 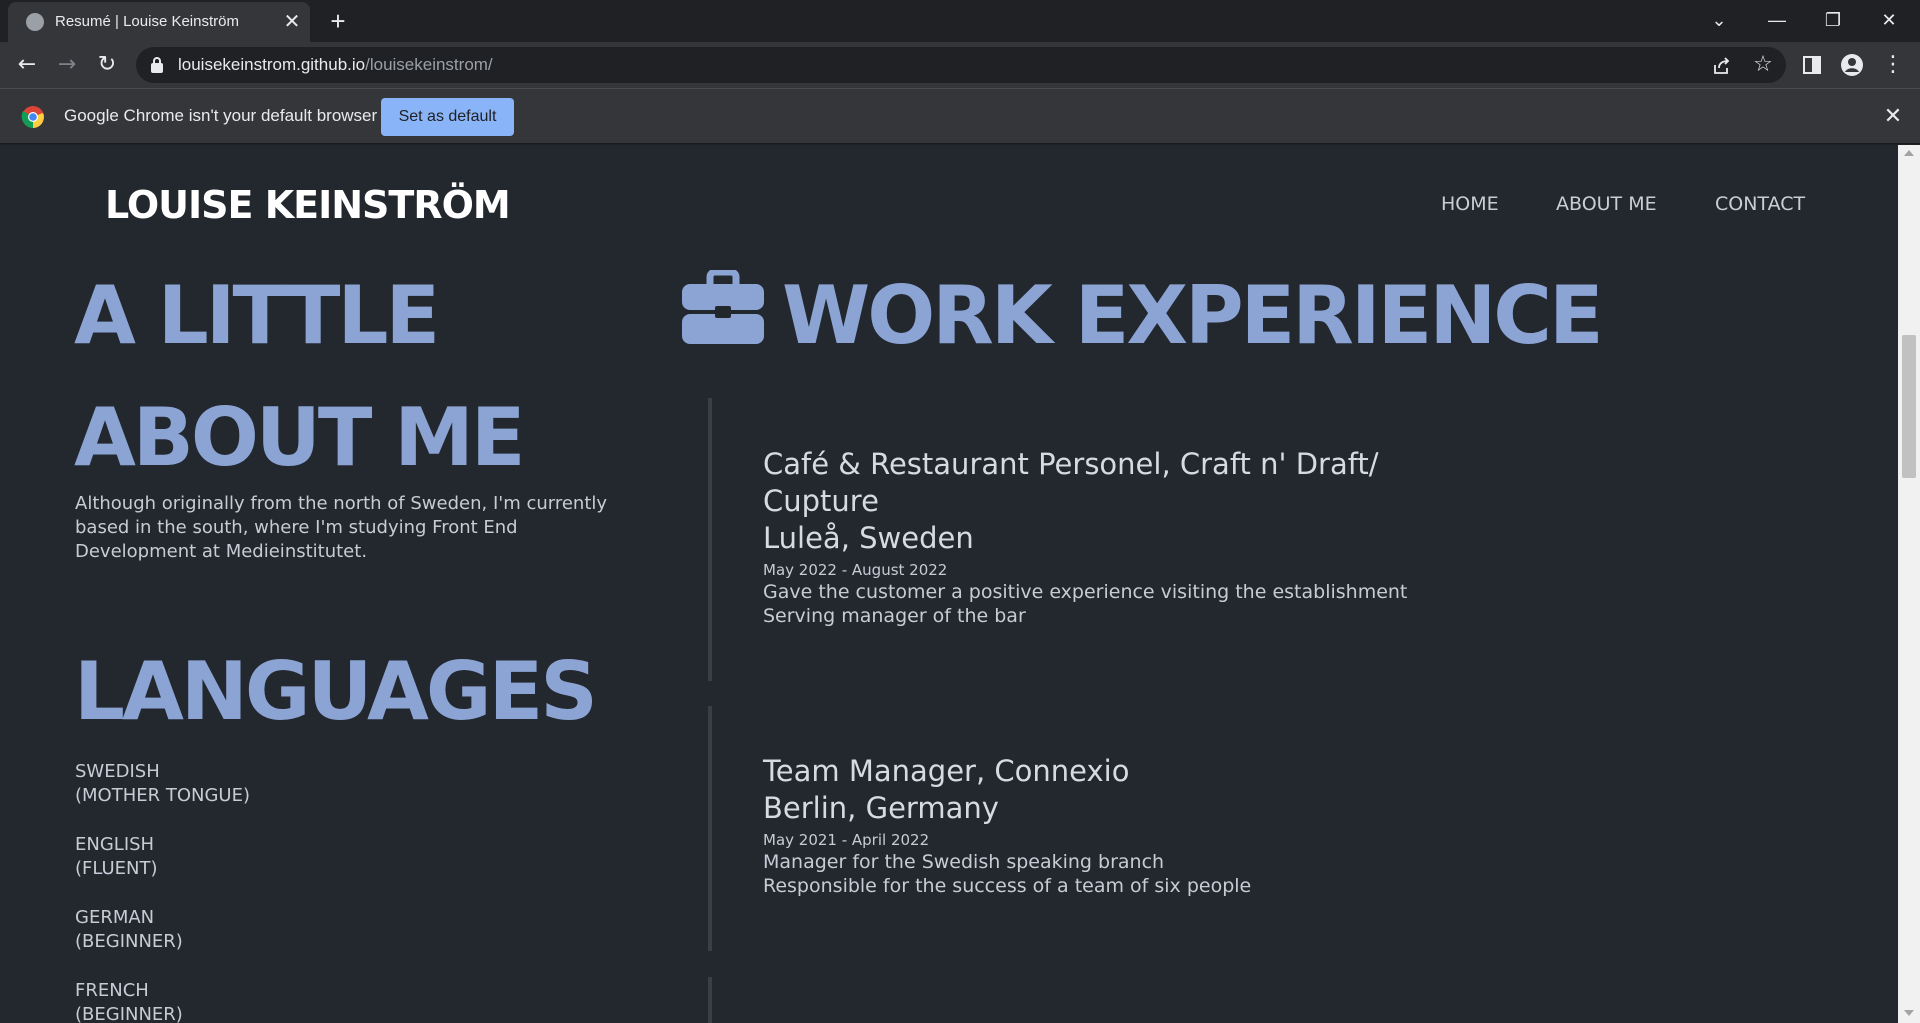 What do you see at coordinates (162, 795) in the screenshot?
I see `language-level: (MOTHER TONGUE)` at bounding box center [162, 795].